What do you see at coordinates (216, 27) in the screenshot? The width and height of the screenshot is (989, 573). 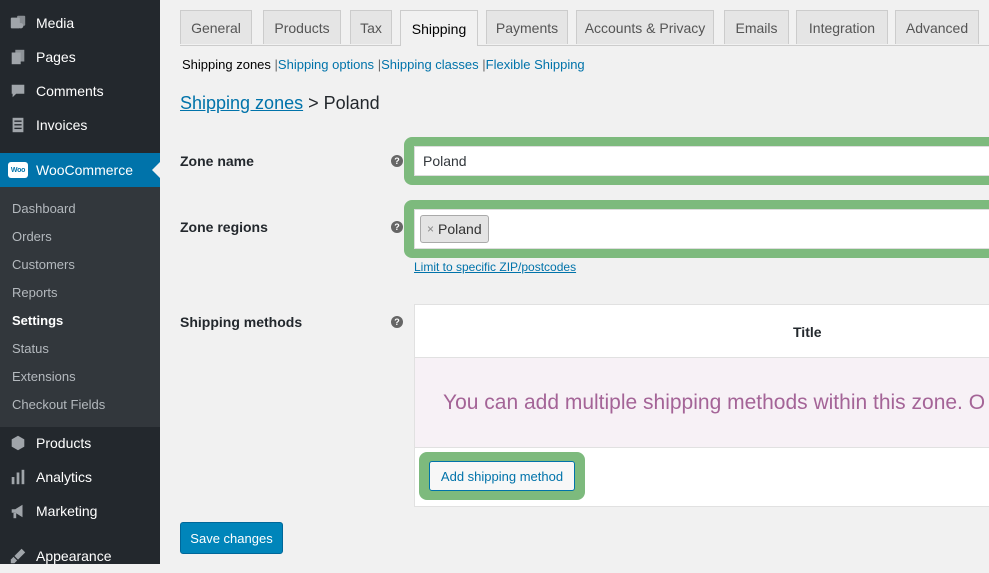 I see `tab-general: General` at bounding box center [216, 27].